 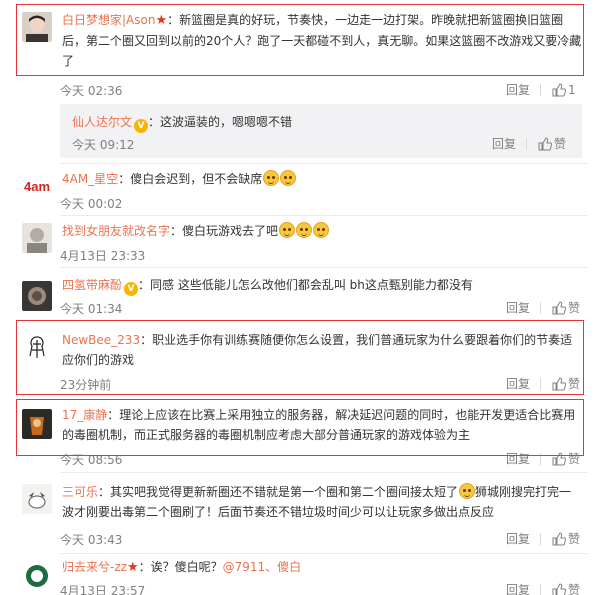 I want to click on comment-item: 4am 4AM_星空：傻白会迟到，但不会缺席 今天 00:02, so click(x=300, y=189).